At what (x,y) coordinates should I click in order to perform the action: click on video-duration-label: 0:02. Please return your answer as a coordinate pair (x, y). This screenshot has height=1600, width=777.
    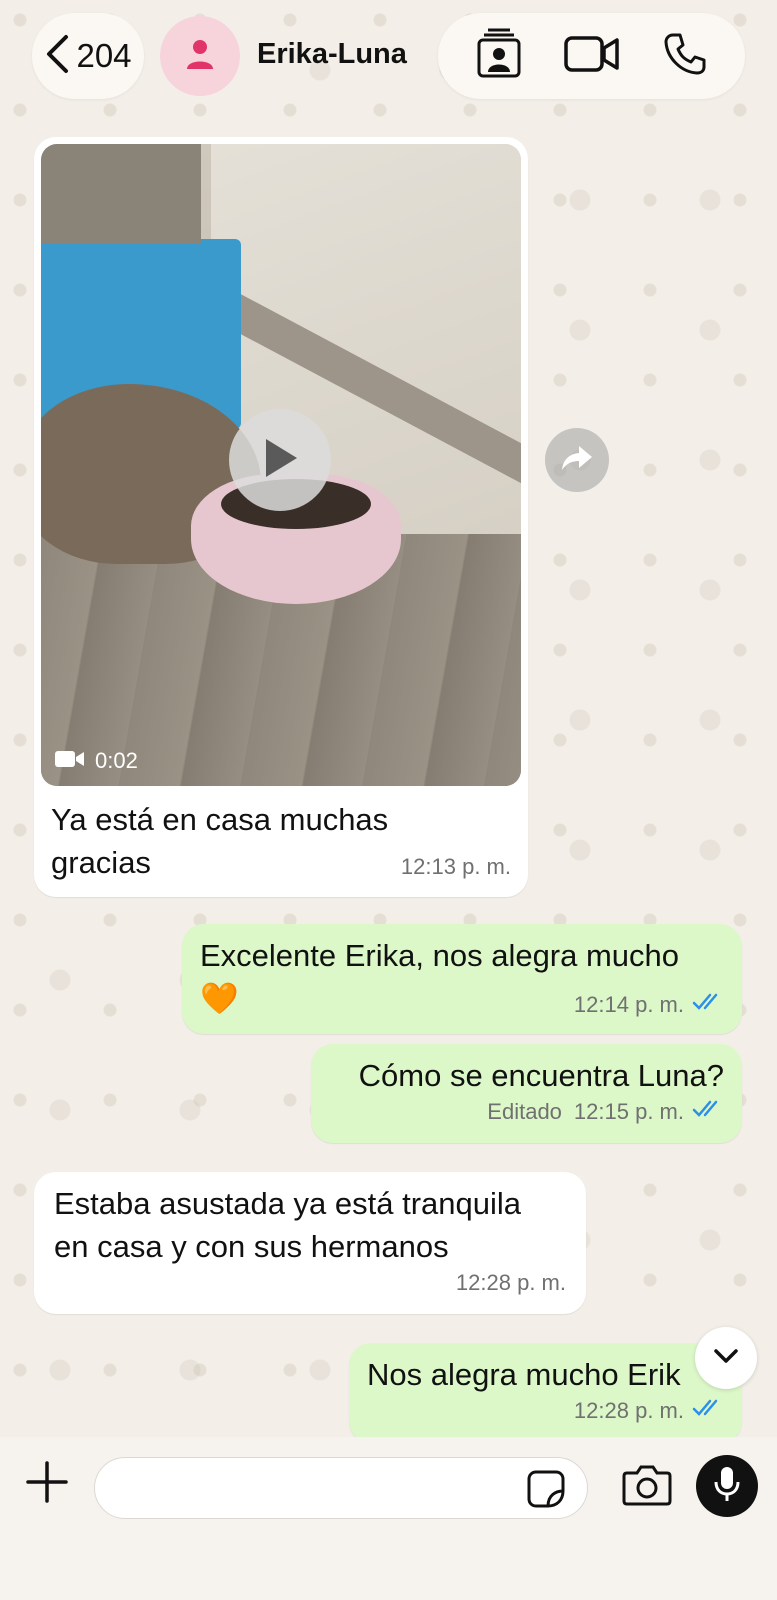
    Looking at the image, I should click on (116, 760).